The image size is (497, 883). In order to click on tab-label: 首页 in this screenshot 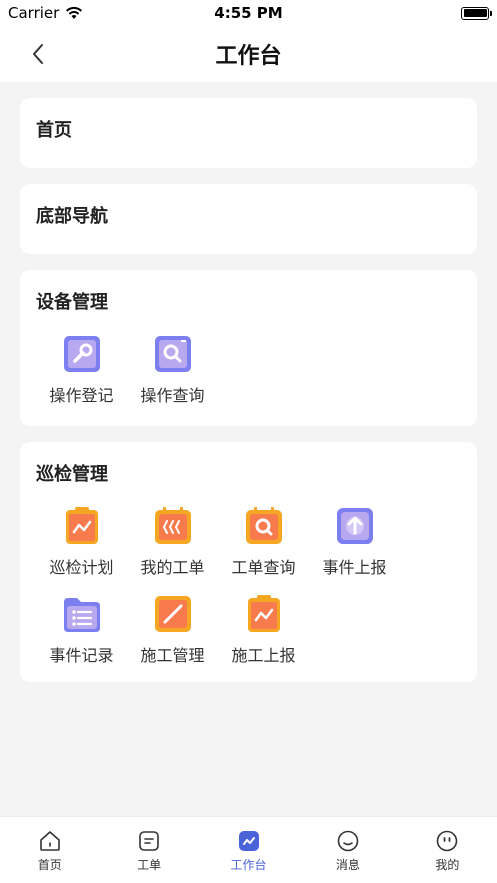, I will do `click(49, 865)`.